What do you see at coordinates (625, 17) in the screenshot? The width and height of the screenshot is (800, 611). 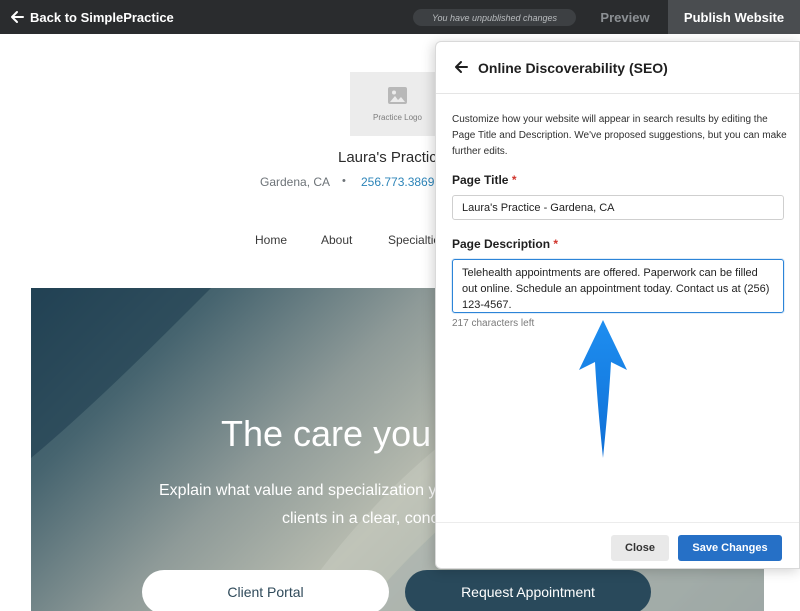 I see `preview-button: Preview` at bounding box center [625, 17].